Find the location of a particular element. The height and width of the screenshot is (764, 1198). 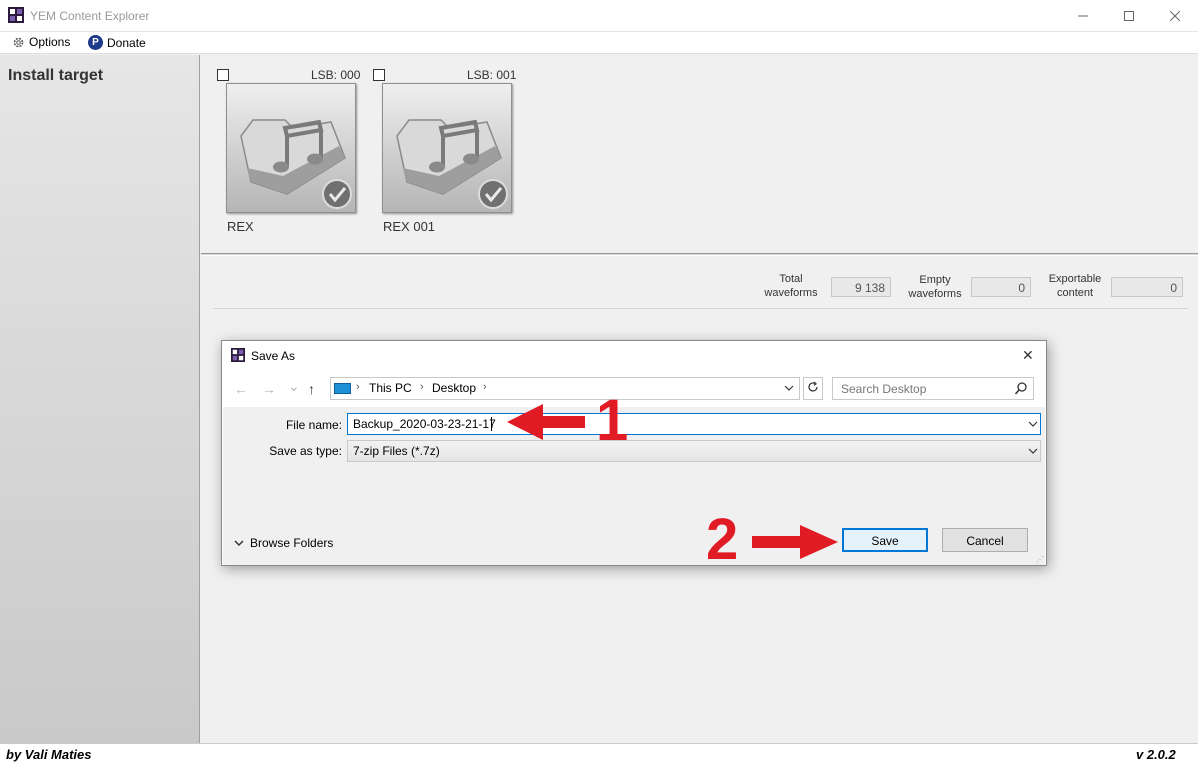

search-placeholder: Search Desktop is located at coordinates (884, 389).